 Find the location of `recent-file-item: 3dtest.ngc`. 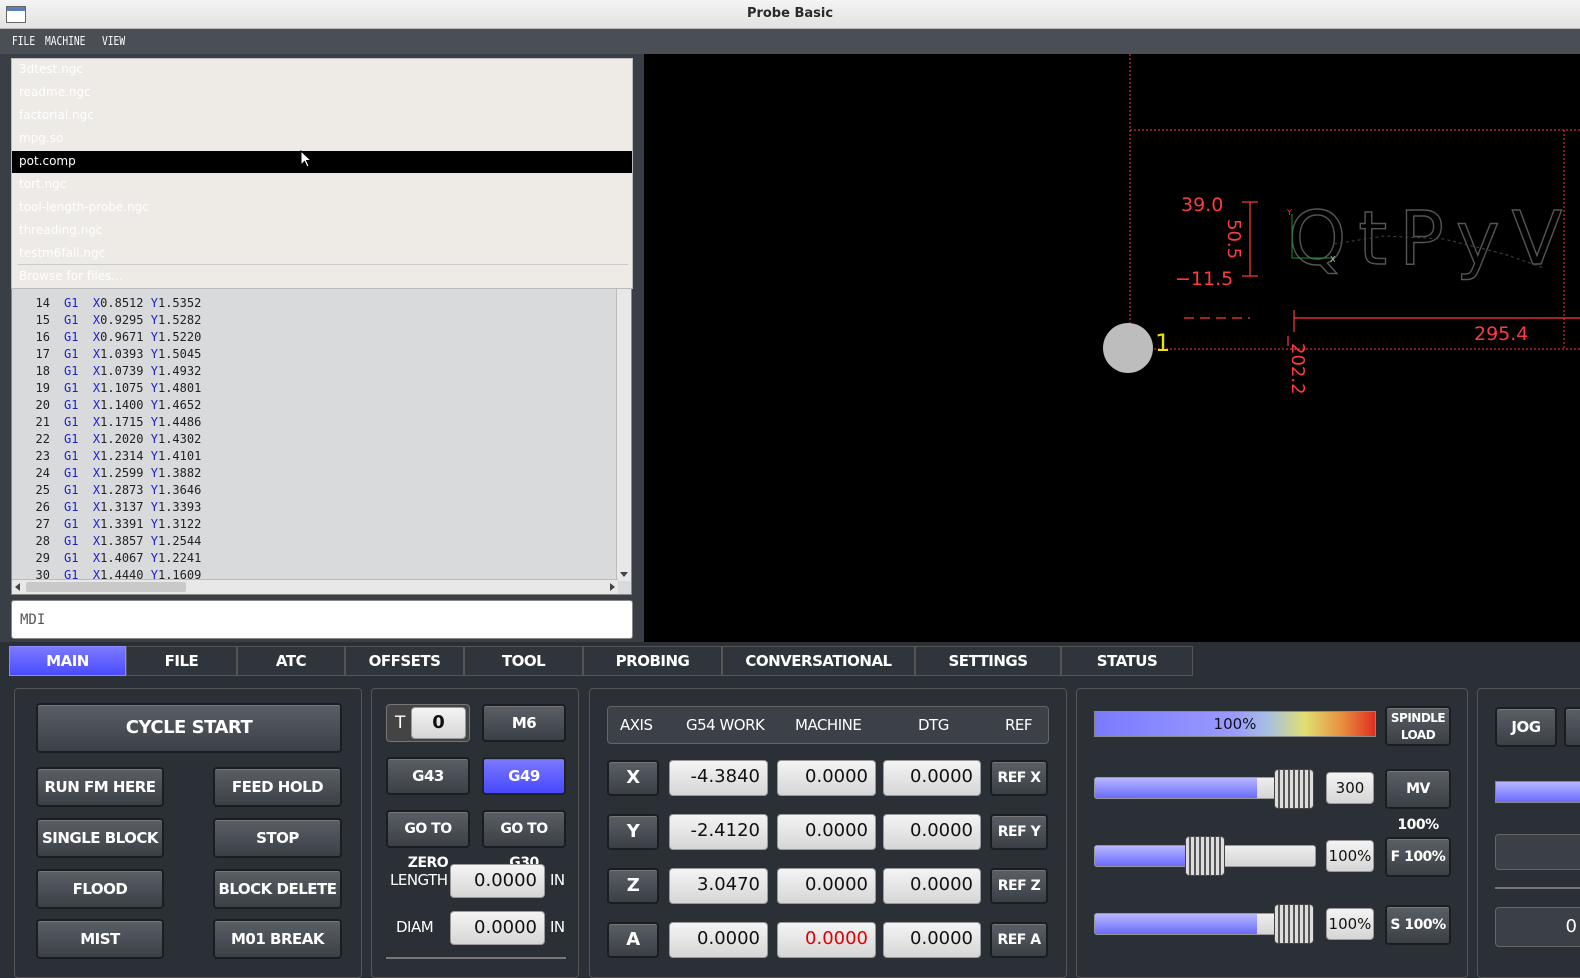

recent-file-item: 3dtest.ngc is located at coordinates (322, 70).